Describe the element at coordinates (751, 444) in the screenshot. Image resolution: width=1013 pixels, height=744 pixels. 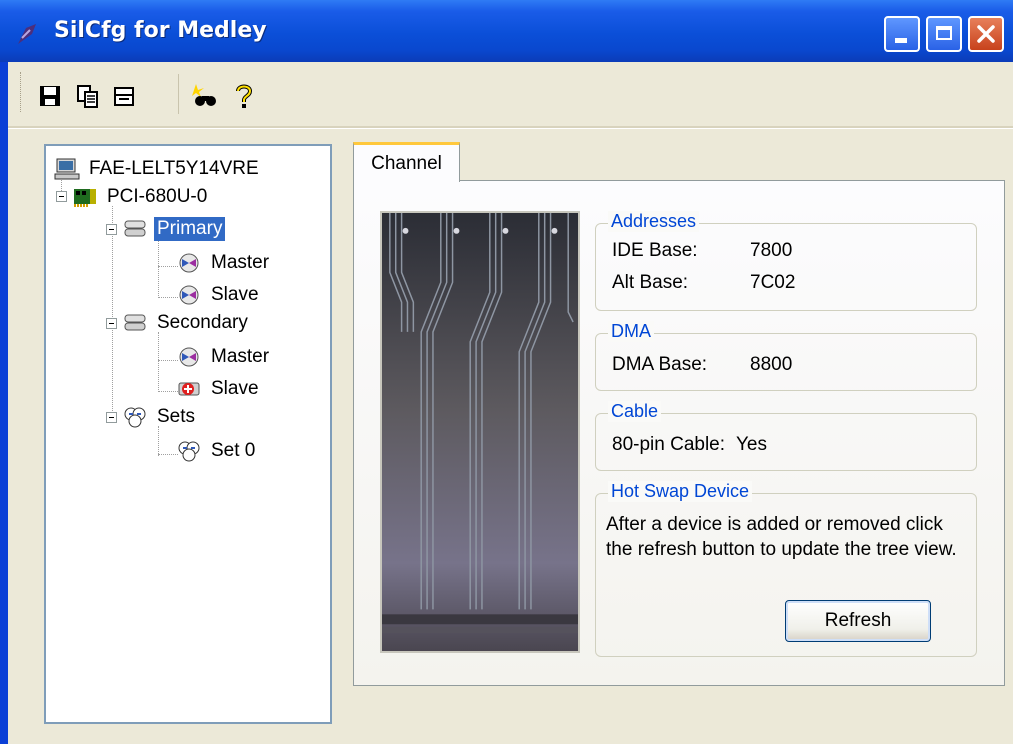
I see `field-value: Yes` at that location.